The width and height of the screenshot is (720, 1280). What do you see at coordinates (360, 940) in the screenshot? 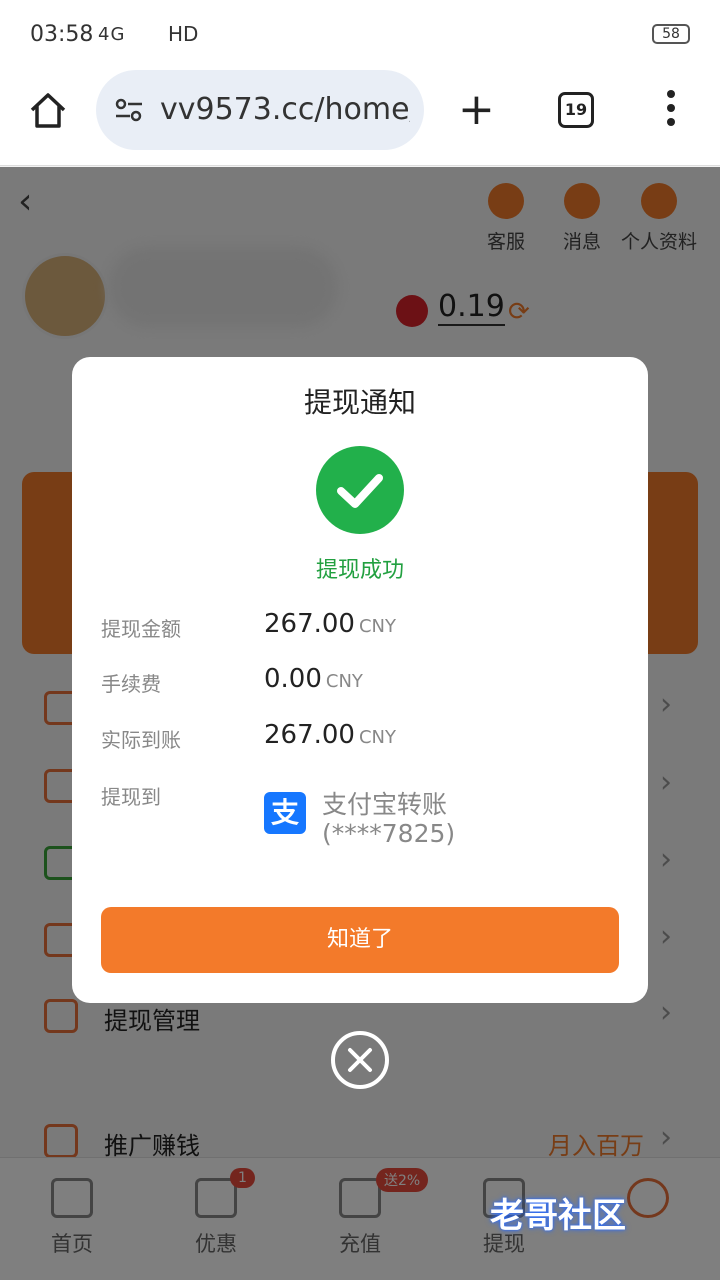
I see `acknowledge-button: 知道了` at bounding box center [360, 940].